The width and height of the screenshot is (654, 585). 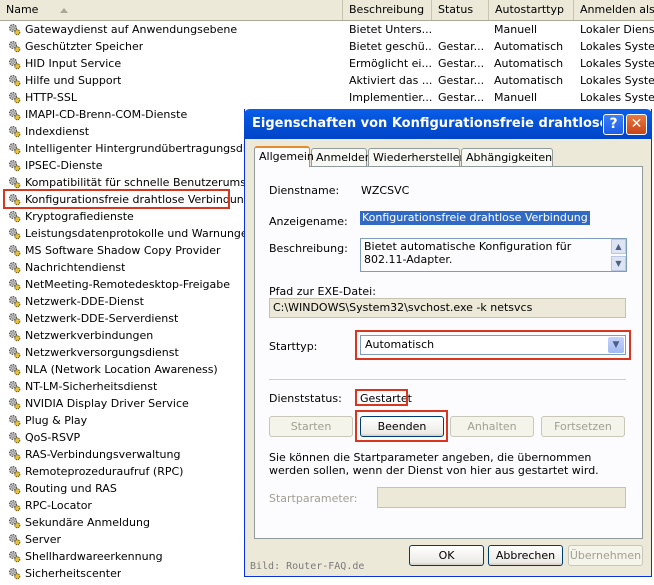 What do you see at coordinates (605, 555) in the screenshot?
I see `apply-button: Übernehmen` at bounding box center [605, 555].